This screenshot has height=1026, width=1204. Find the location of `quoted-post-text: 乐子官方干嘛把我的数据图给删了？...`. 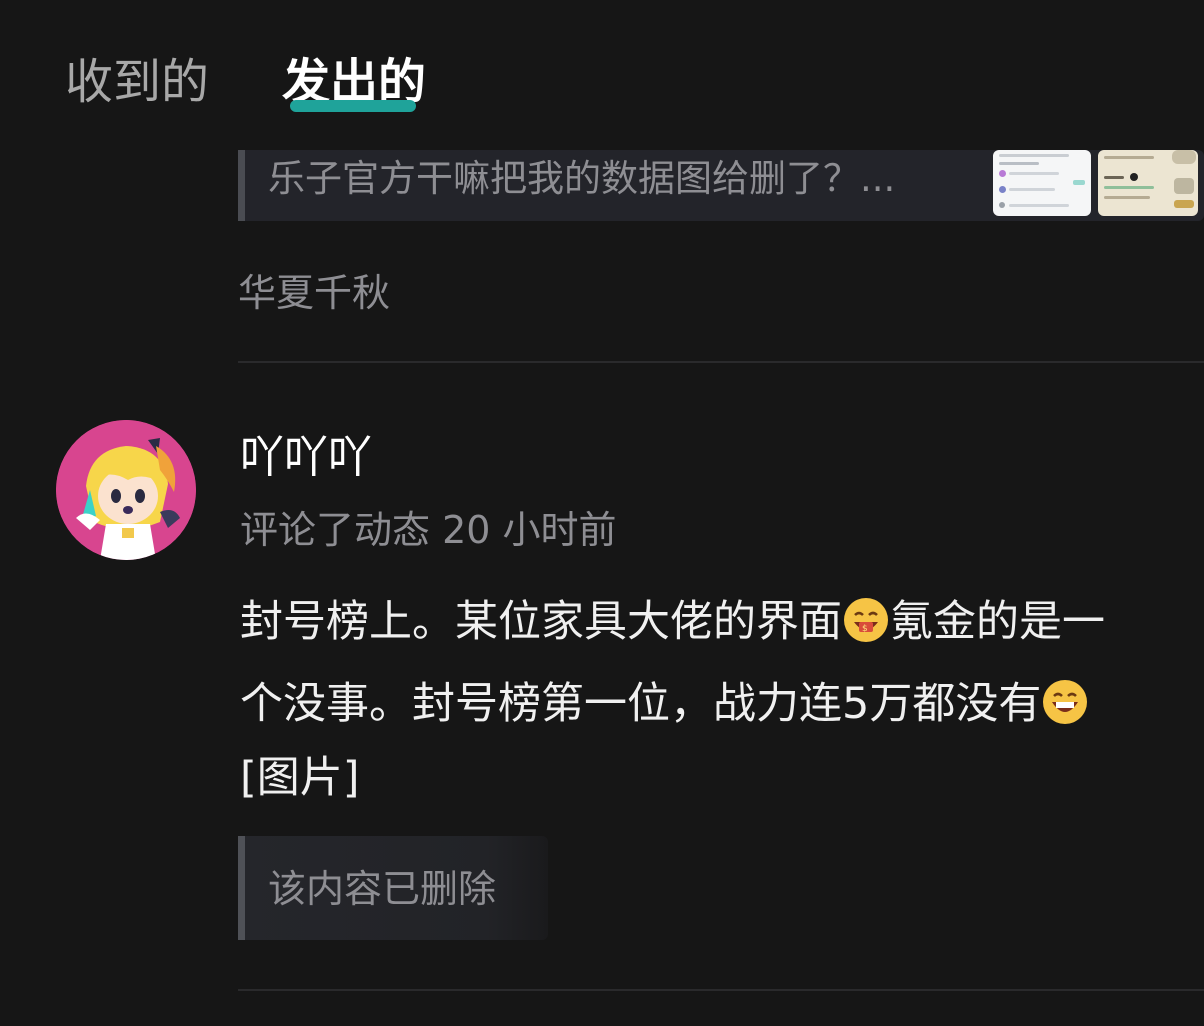

quoted-post-text: 乐子官方干嘛把我的数据图给删了？... is located at coordinates (582, 178).